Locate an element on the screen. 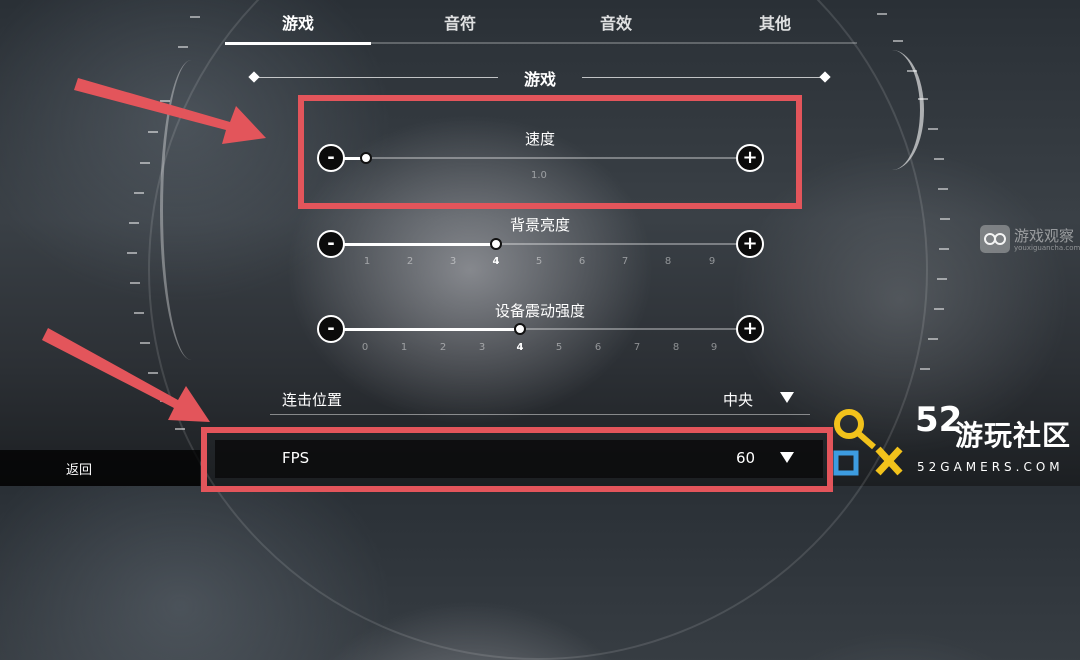 The image size is (1080, 660). vibration-scale-label: 2 is located at coordinates (443, 347).